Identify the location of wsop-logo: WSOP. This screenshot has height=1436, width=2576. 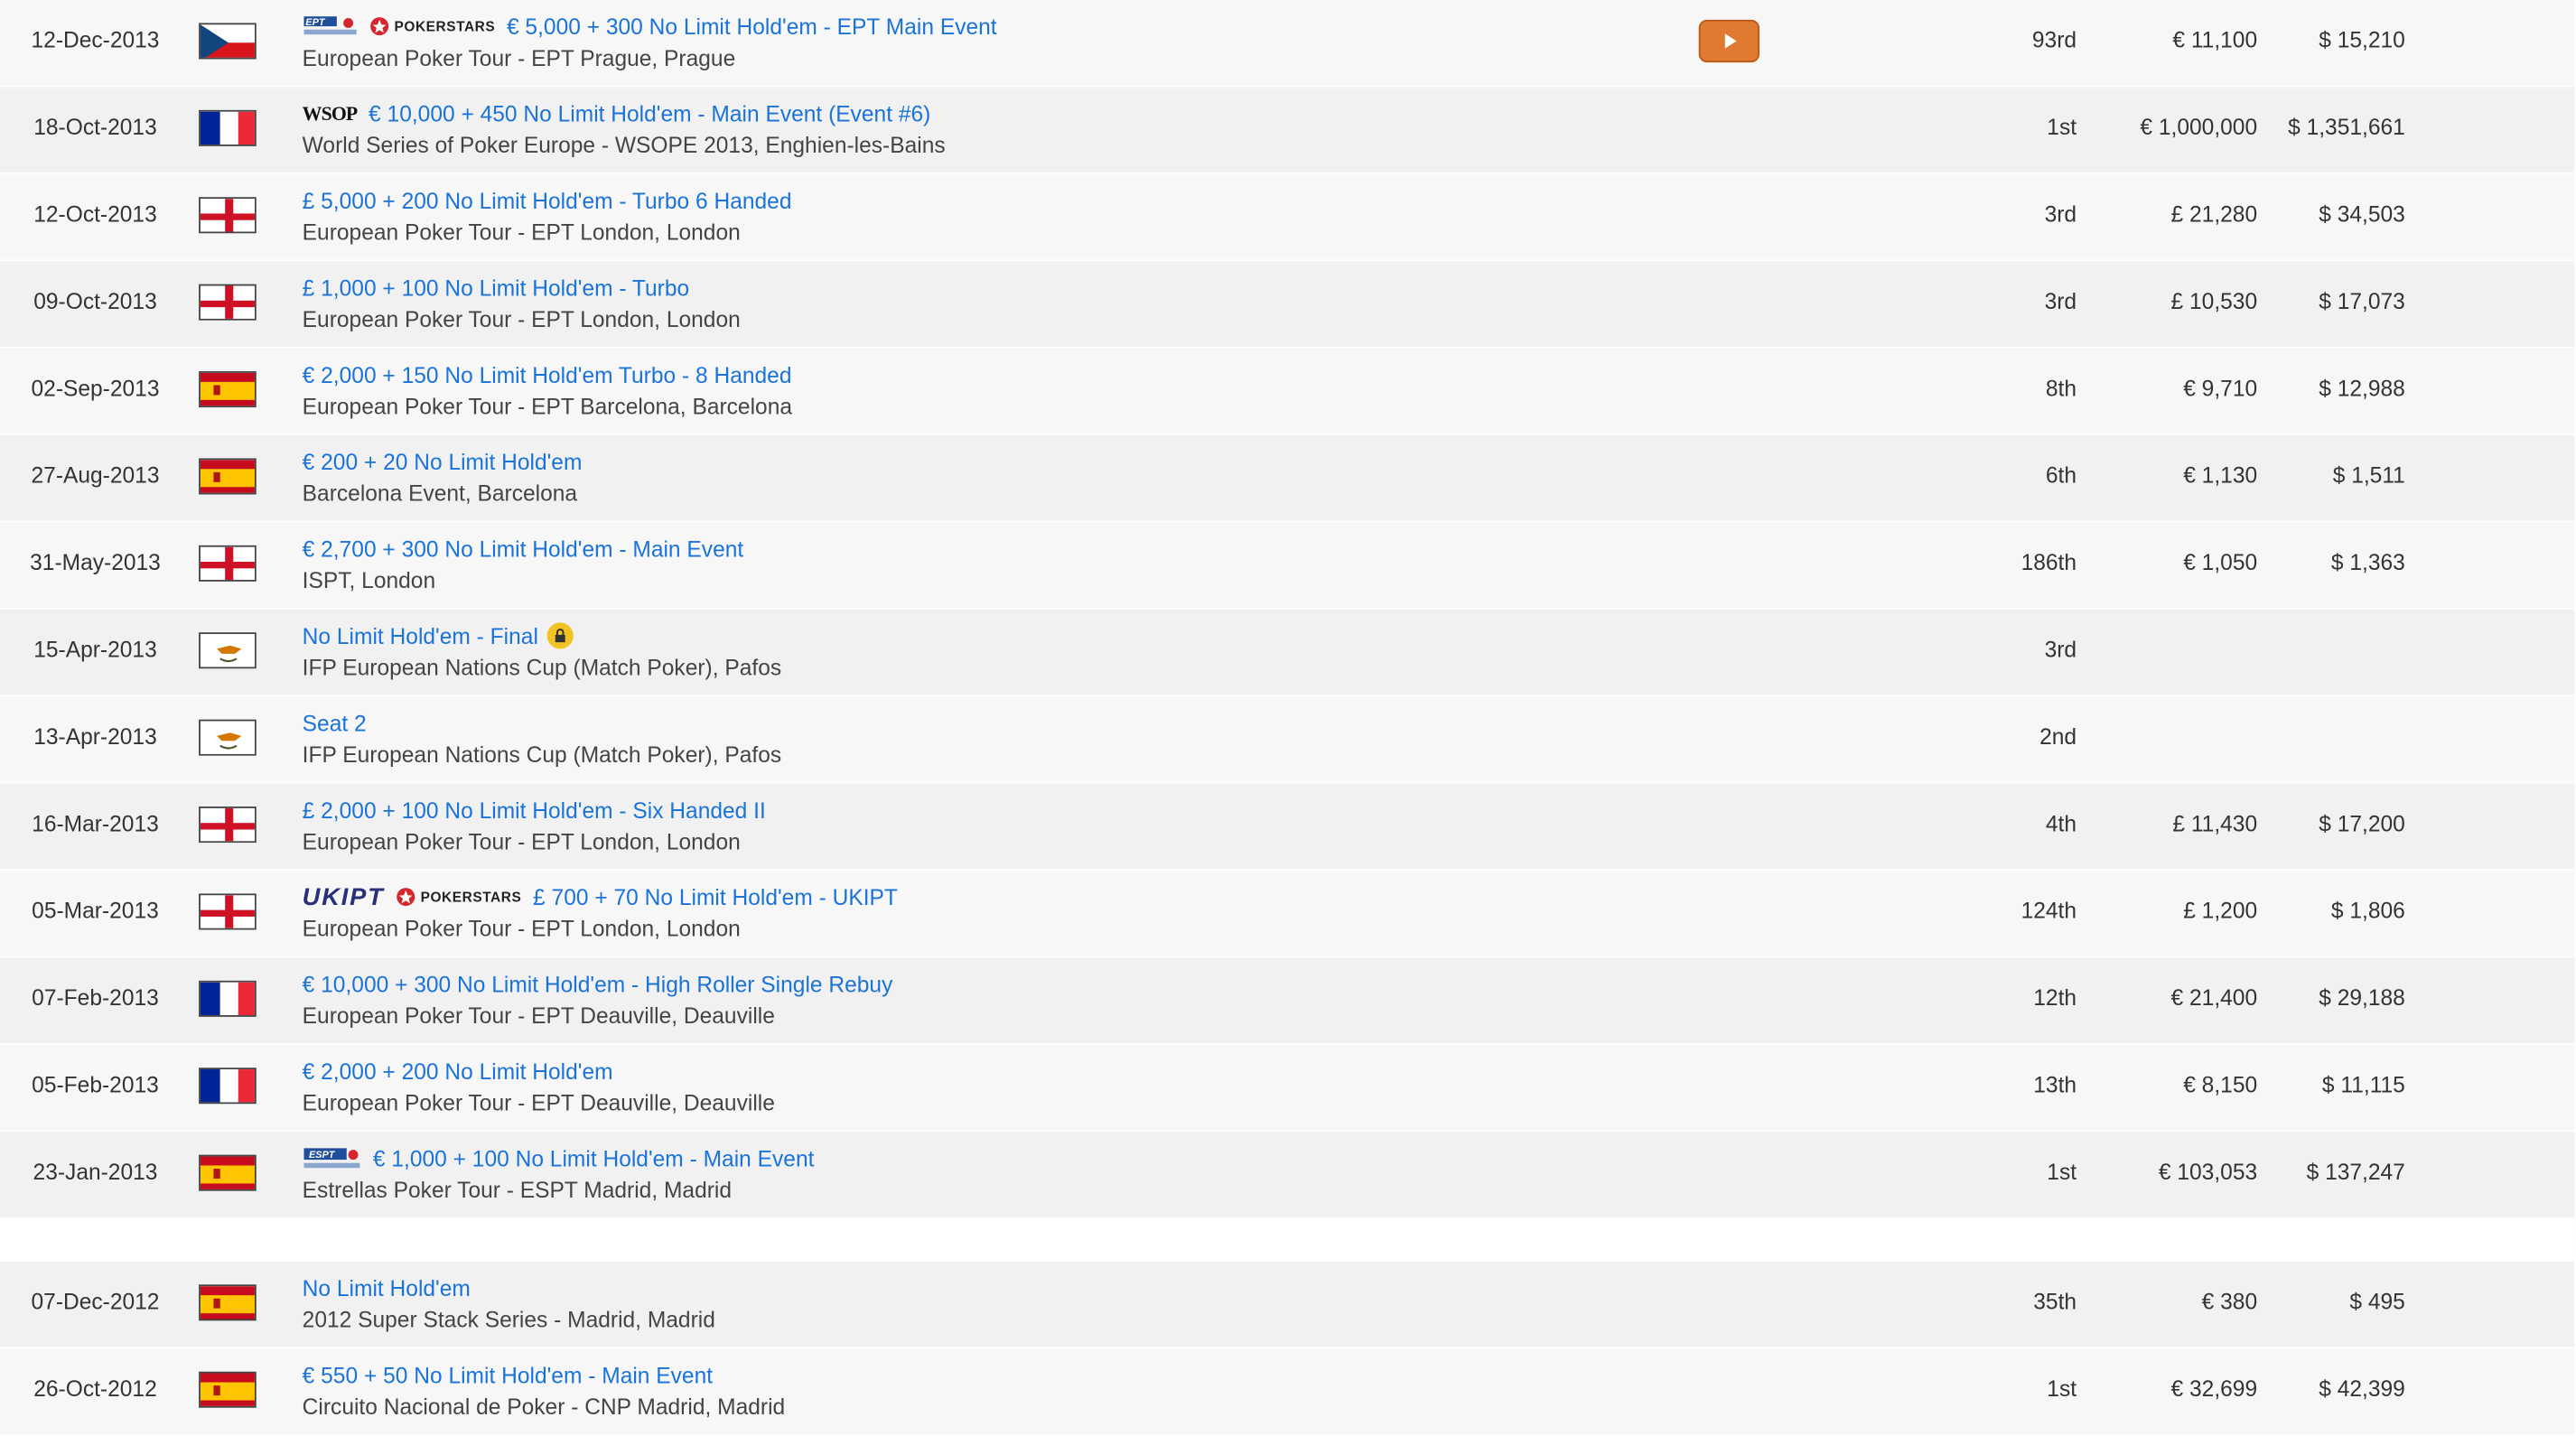
(331, 112).